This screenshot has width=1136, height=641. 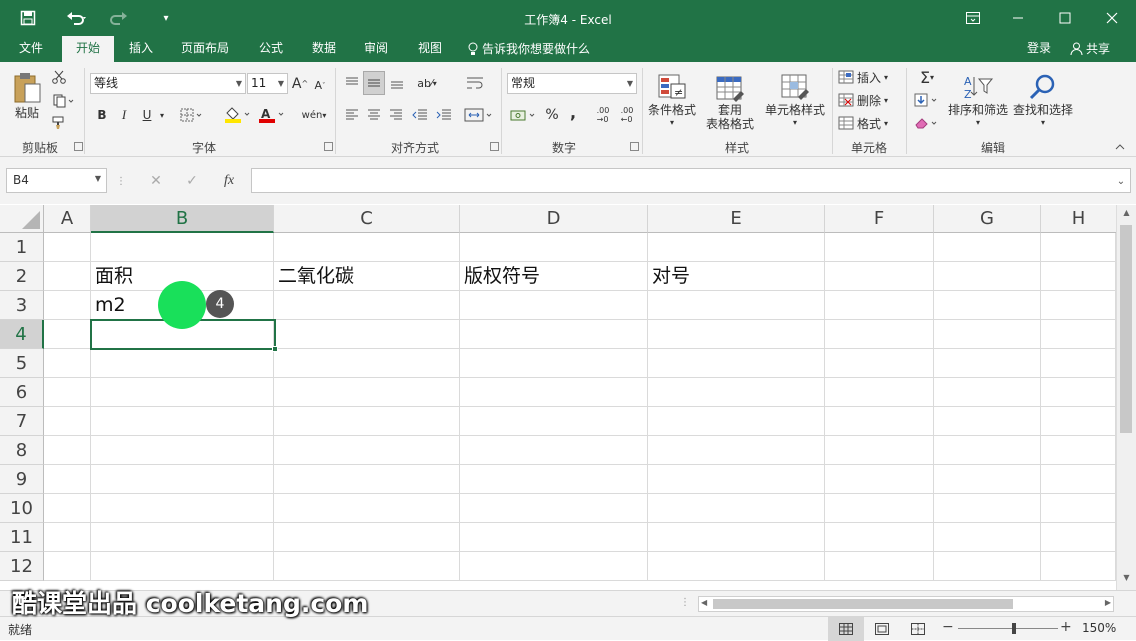 I want to click on tab-formulas: 公式, so click(x=271, y=49).